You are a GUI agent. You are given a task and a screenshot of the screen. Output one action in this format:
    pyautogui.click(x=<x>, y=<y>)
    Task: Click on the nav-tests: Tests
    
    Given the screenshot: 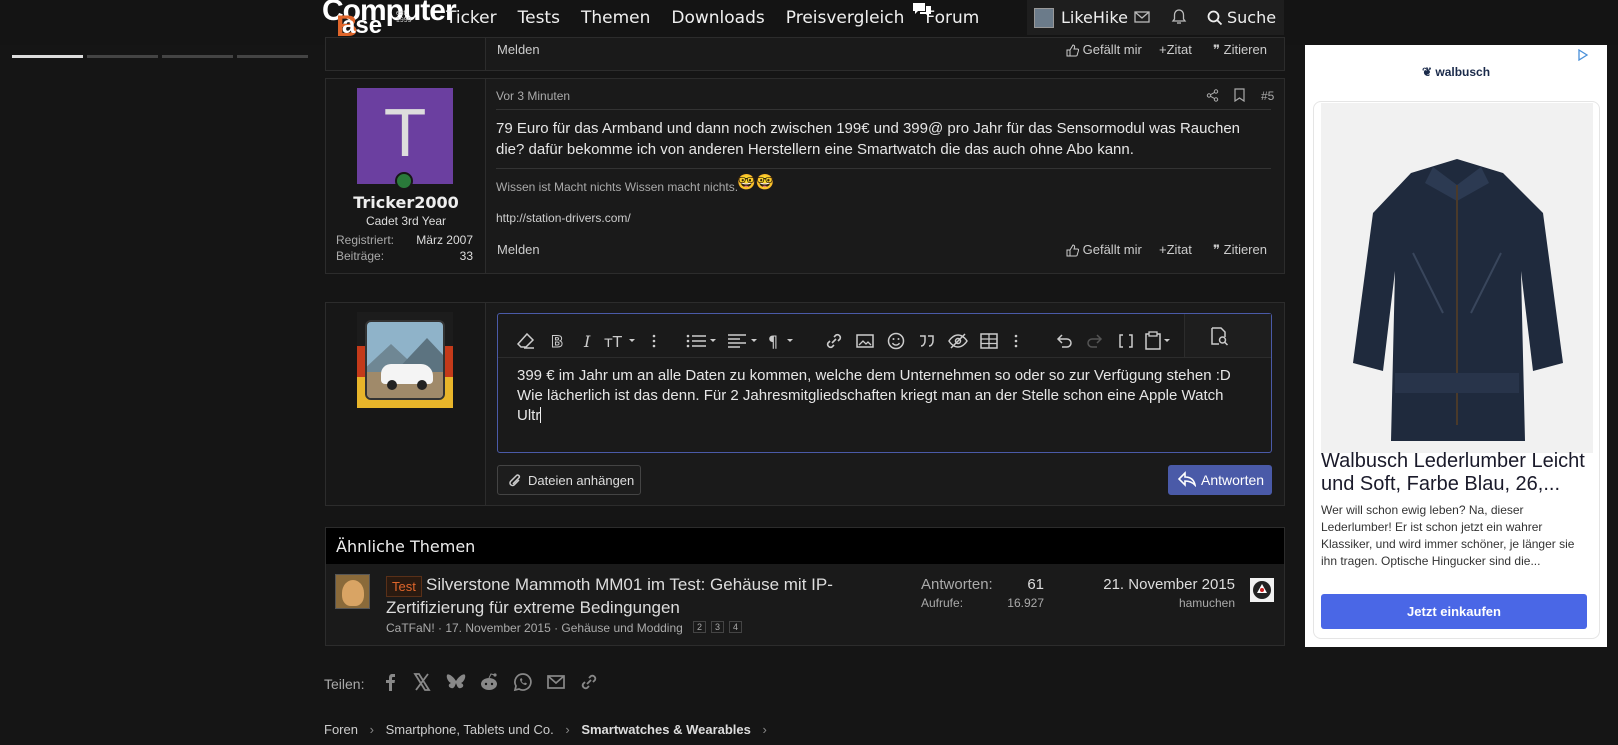 What is the action you would take?
    pyautogui.click(x=539, y=18)
    